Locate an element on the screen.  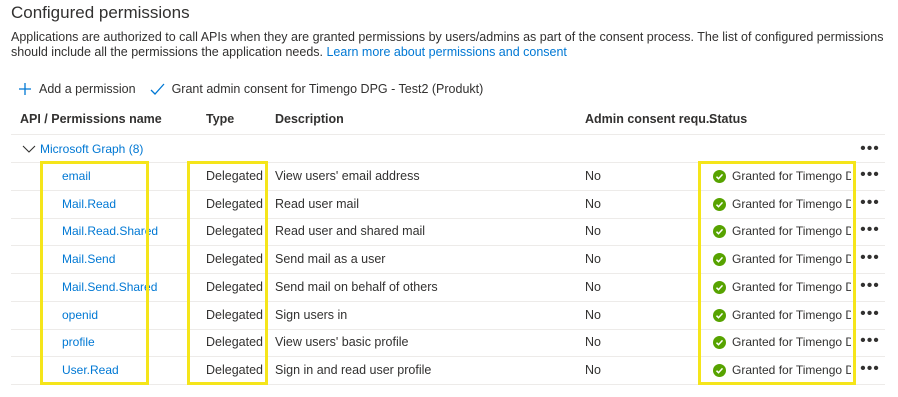
group-label: Microsoft Graph (8) is located at coordinates (92, 149).